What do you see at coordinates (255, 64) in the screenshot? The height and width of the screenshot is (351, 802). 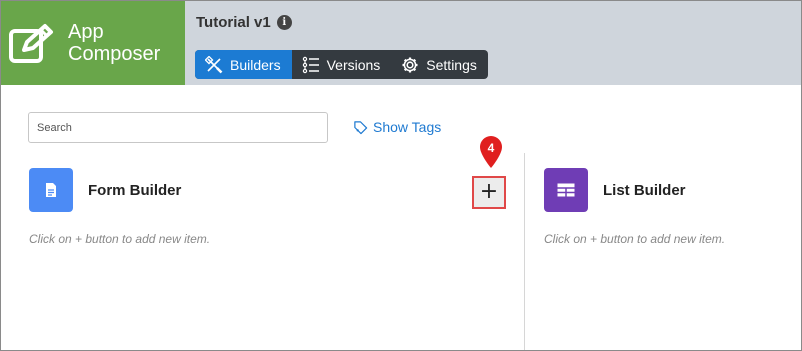 I see `tab-builders-label: Builders` at bounding box center [255, 64].